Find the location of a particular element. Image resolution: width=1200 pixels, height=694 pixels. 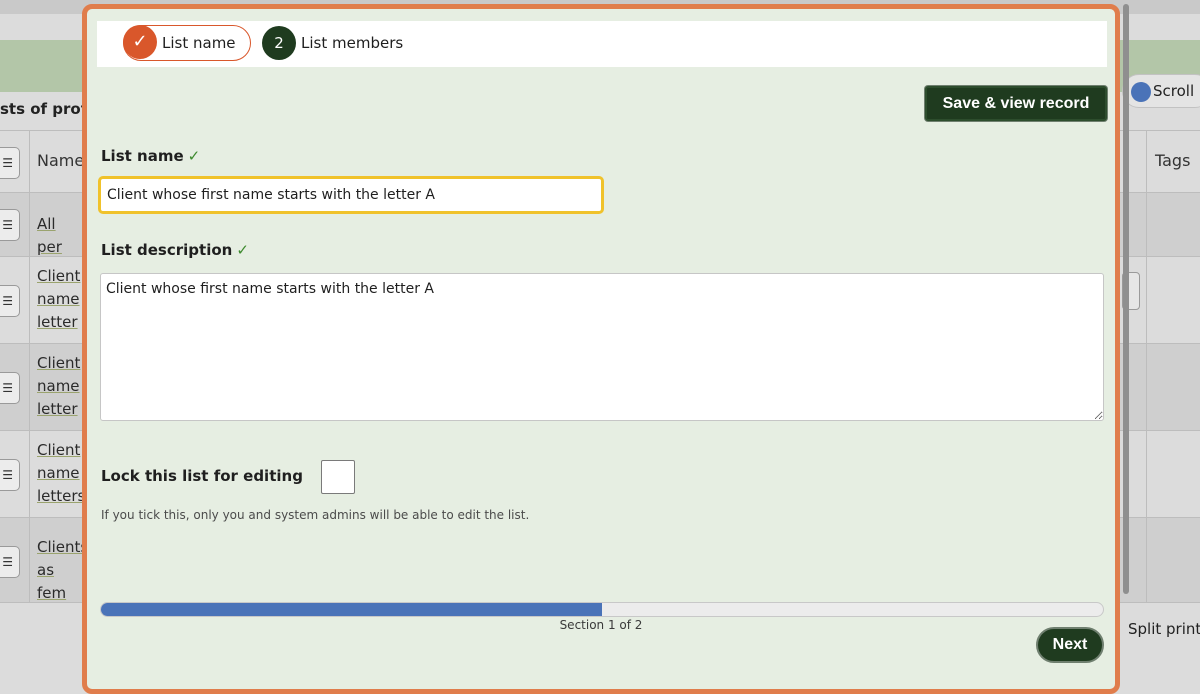

section-progress-bar is located at coordinates (602, 609).